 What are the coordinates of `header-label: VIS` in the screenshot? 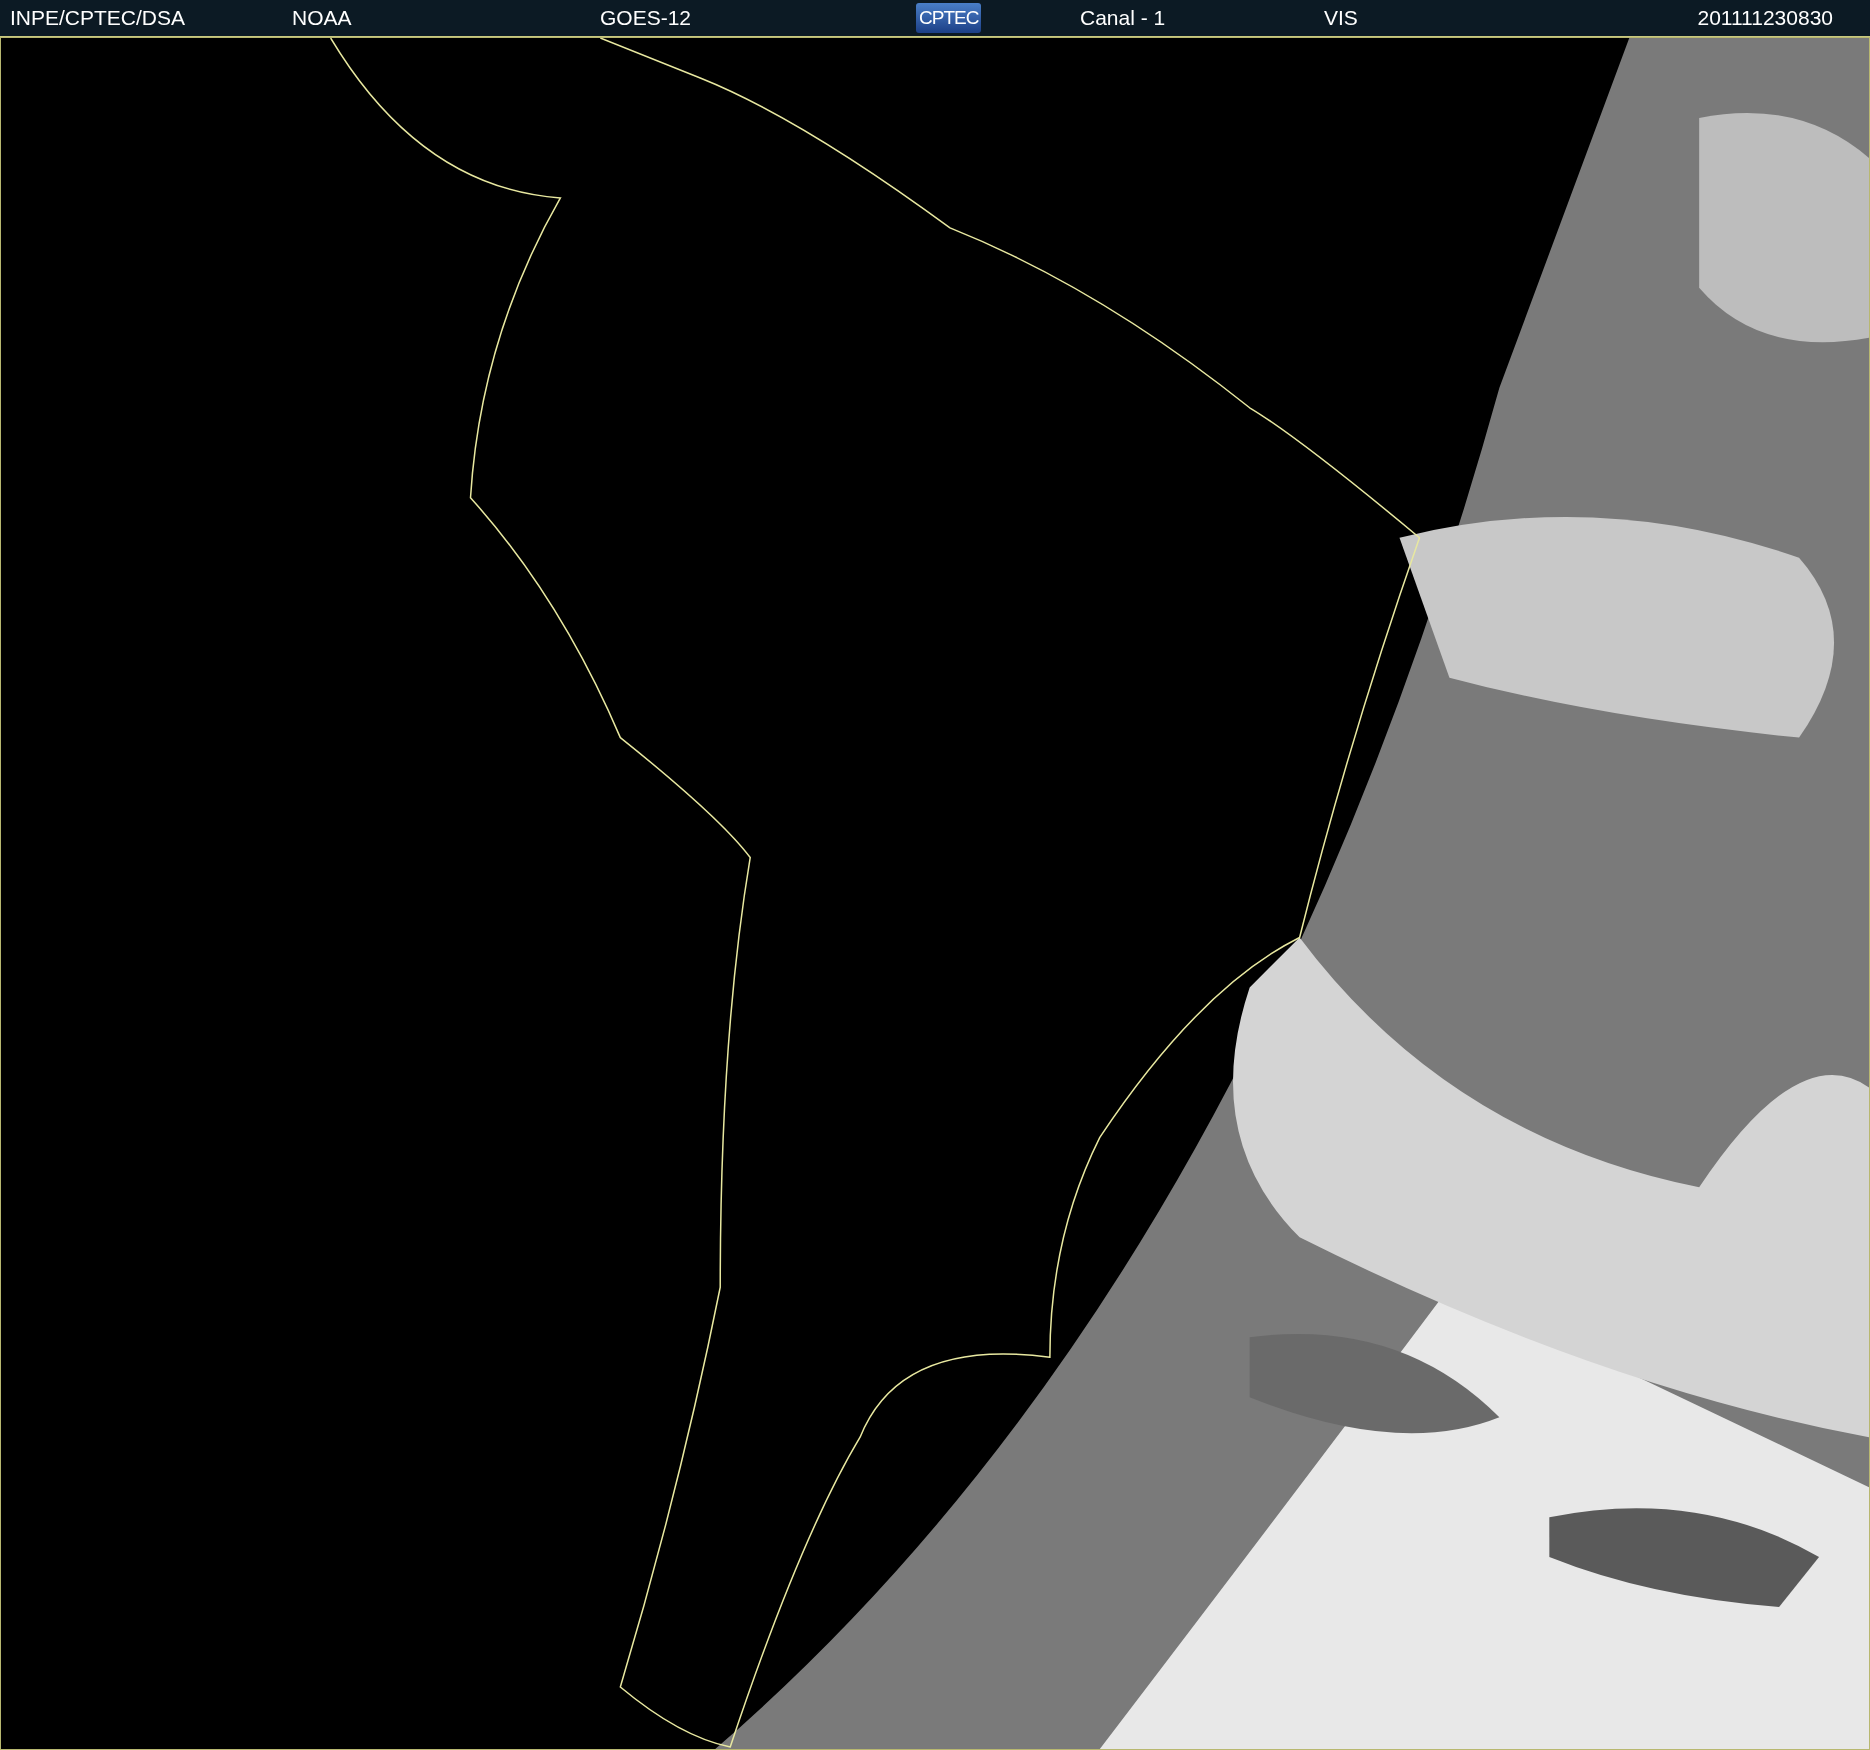 It's located at (1341, 18).